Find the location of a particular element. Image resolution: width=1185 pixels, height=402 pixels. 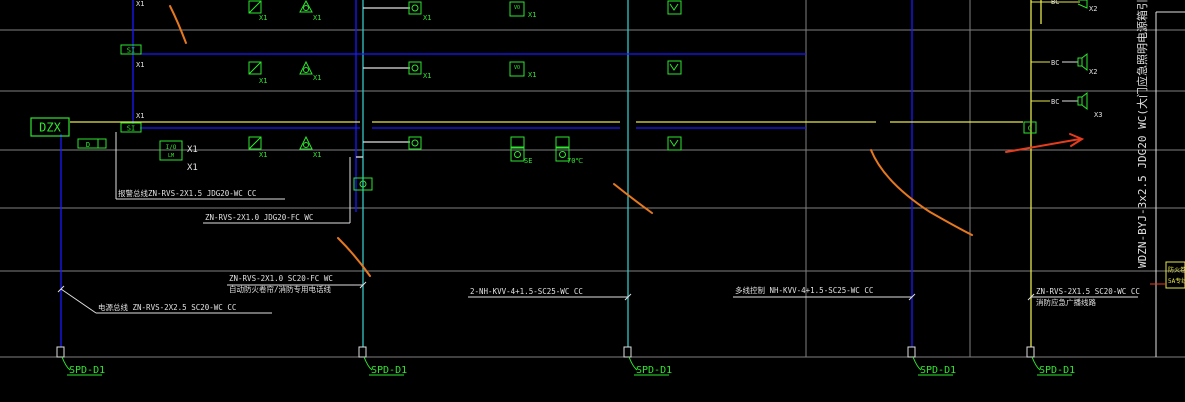

label-se: SE is located at coordinates (528, 161).